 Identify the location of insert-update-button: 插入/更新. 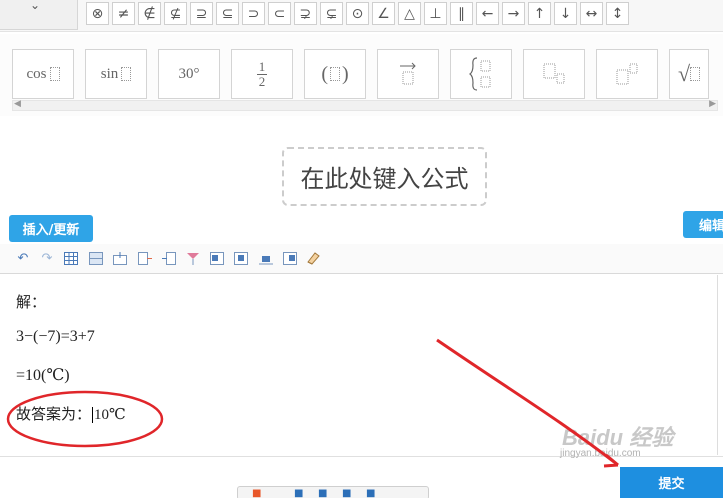
(51, 228).